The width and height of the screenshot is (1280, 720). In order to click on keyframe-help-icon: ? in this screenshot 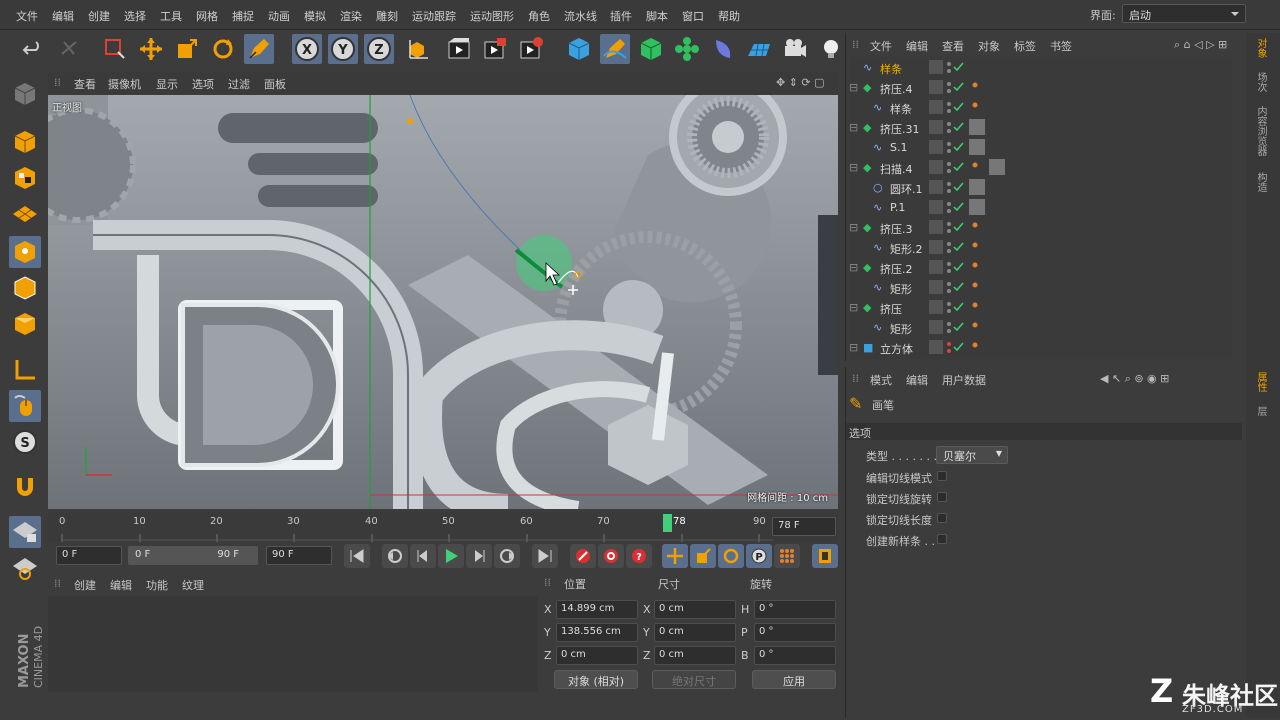, I will do `click(639, 556)`.